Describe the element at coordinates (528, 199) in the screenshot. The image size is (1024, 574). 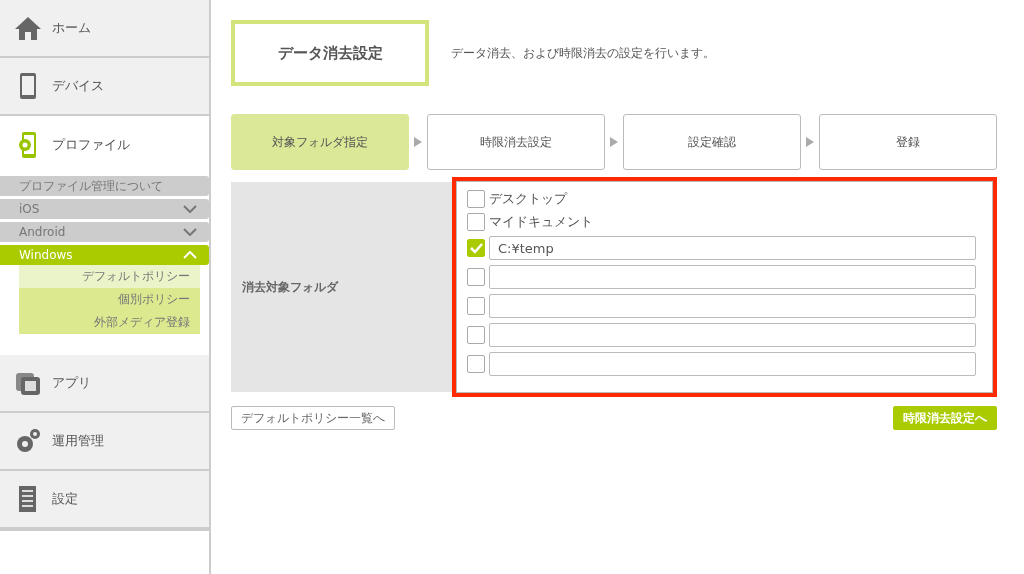
I see `folder-option-label: デスクトップ` at that location.